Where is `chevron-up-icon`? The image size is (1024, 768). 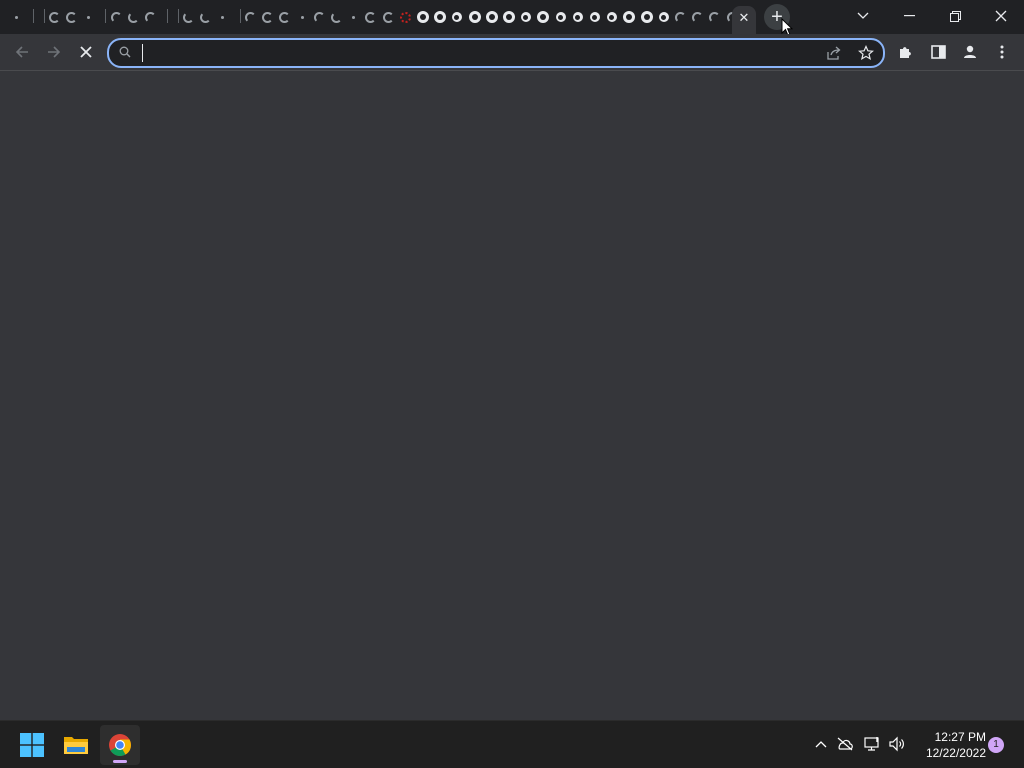 chevron-up-icon is located at coordinates (821, 744).